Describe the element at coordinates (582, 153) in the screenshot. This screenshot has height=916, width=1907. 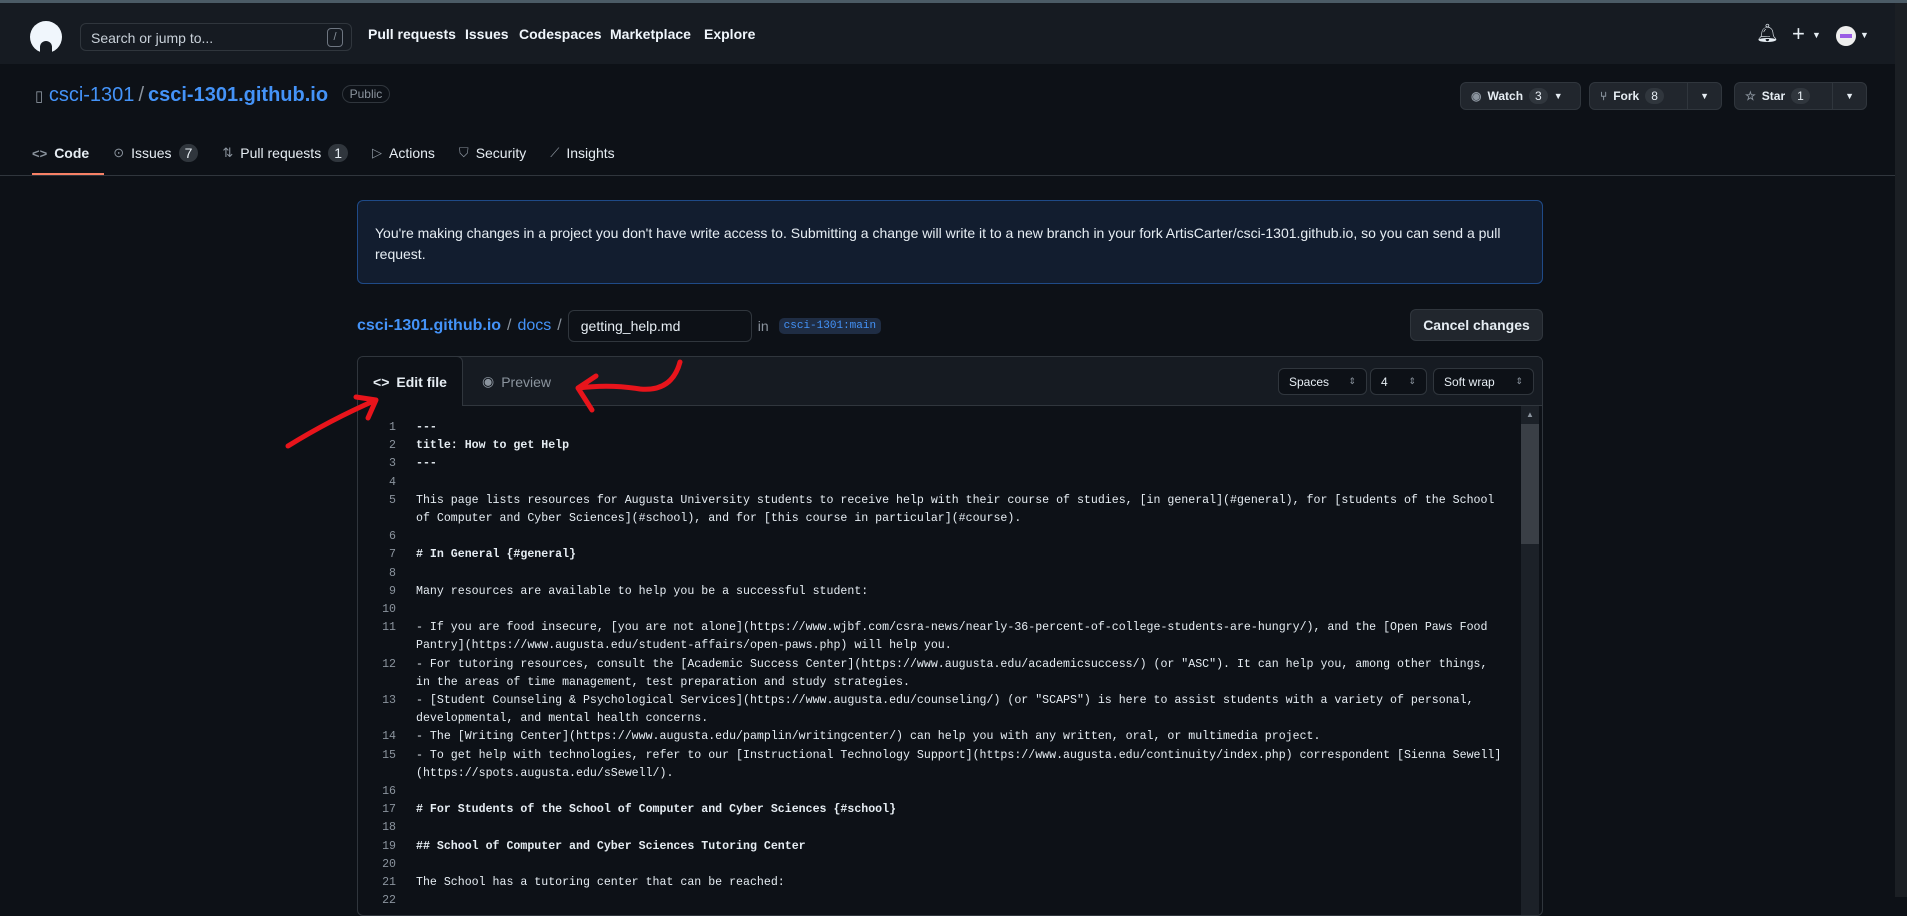
I see `tab-insights: ⟋ Insights` at that location.